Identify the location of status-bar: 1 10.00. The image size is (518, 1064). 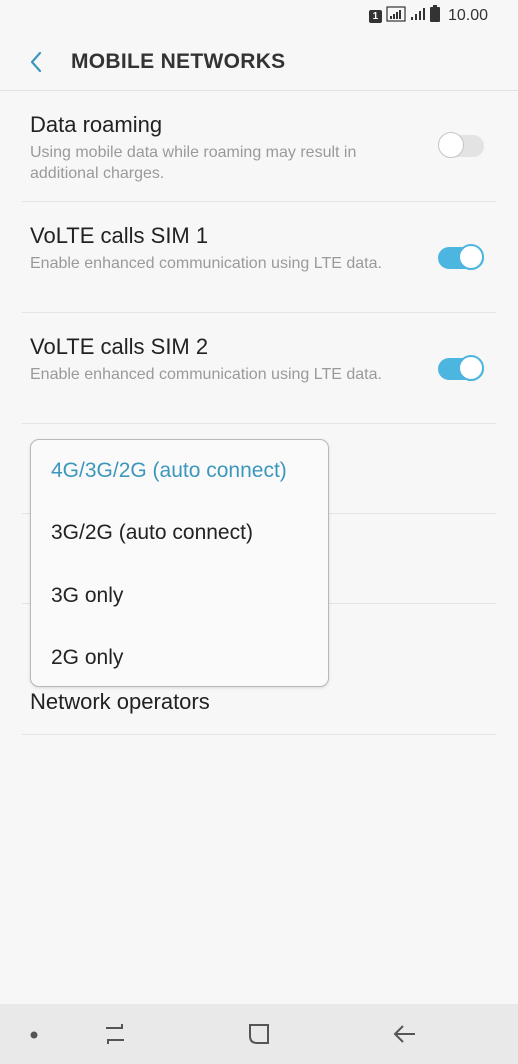
(259, 16).